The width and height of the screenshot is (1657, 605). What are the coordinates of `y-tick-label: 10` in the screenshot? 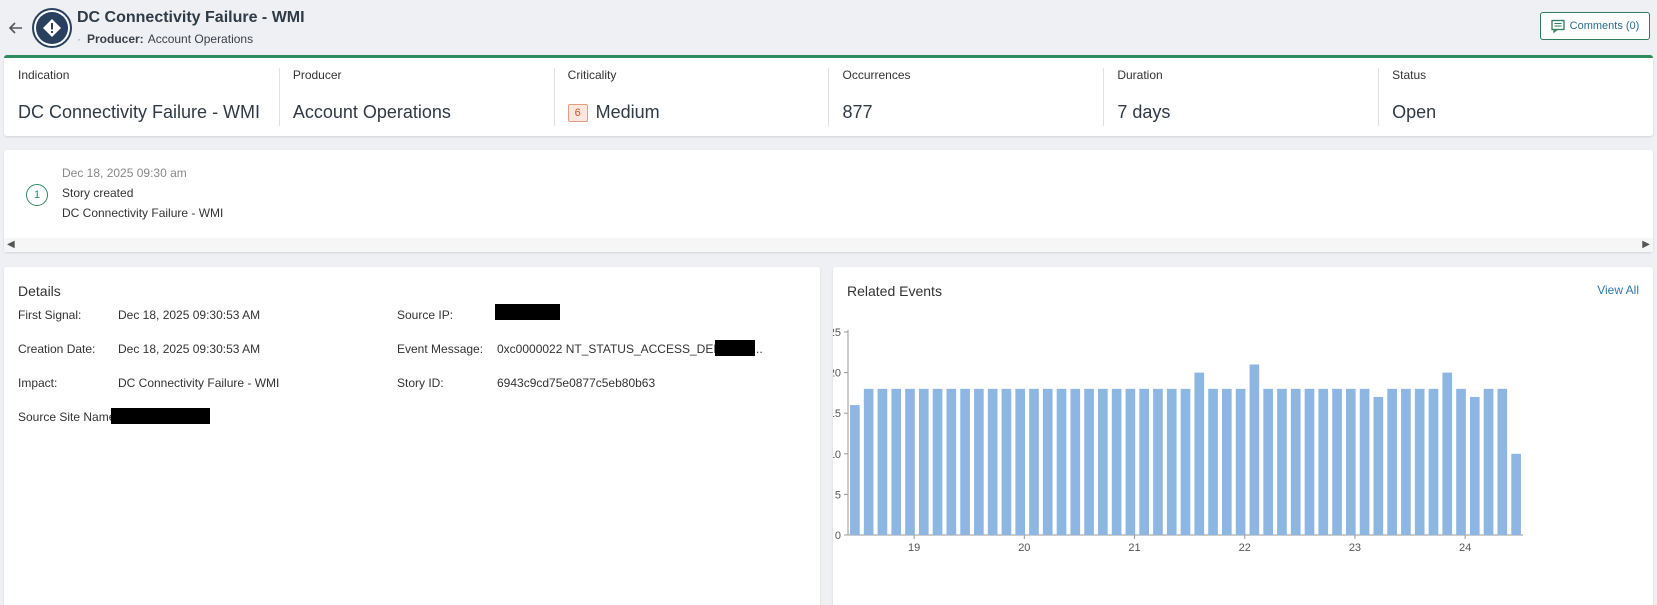 It's located at (837, 455).